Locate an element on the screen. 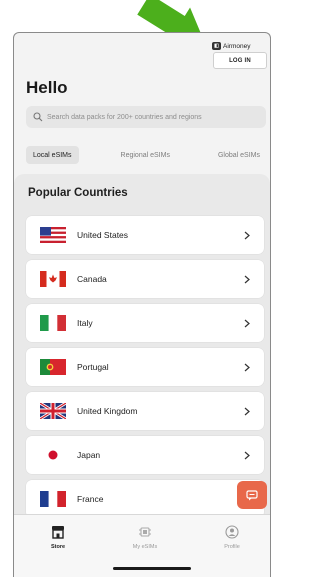  tab-local-esims: Local eSIMs is located at coordinates (52, 155).